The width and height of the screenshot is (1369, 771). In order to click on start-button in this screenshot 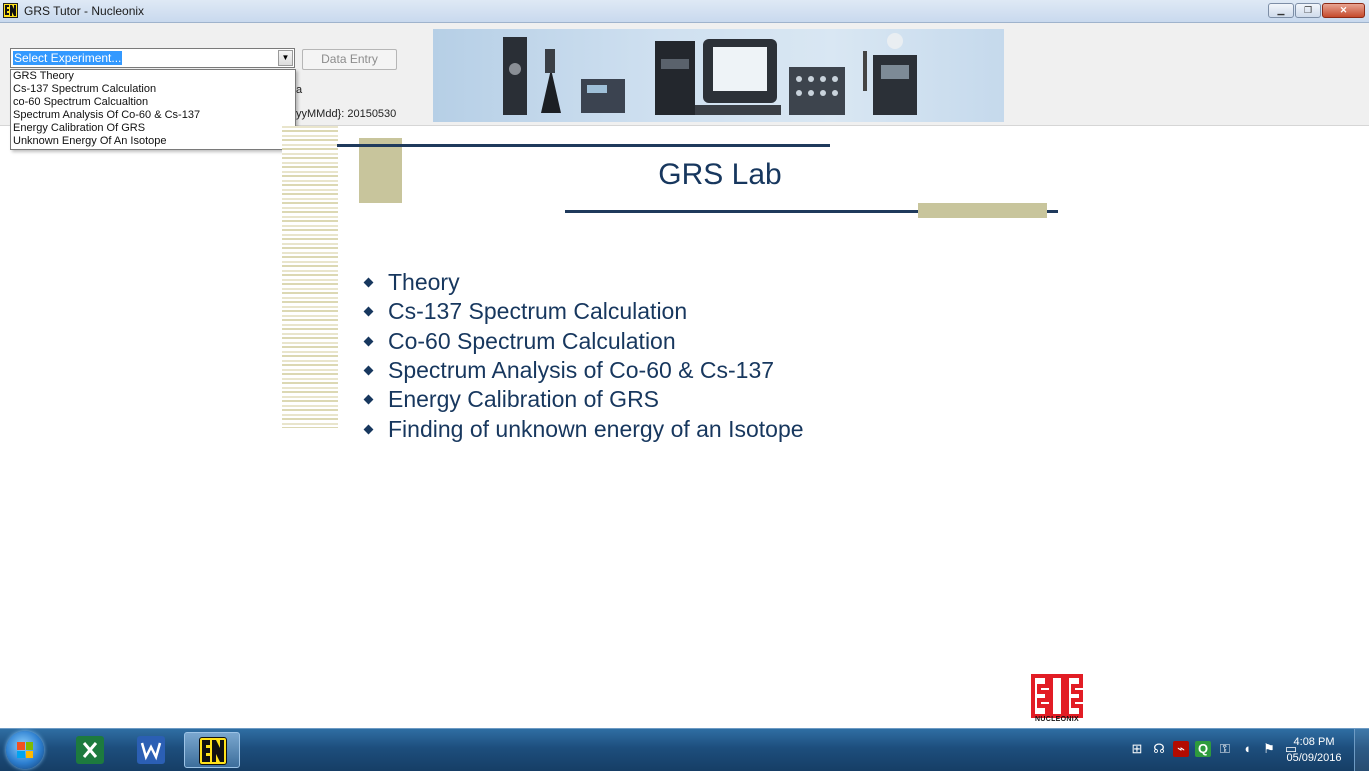, I will do `click(25, 750)`.